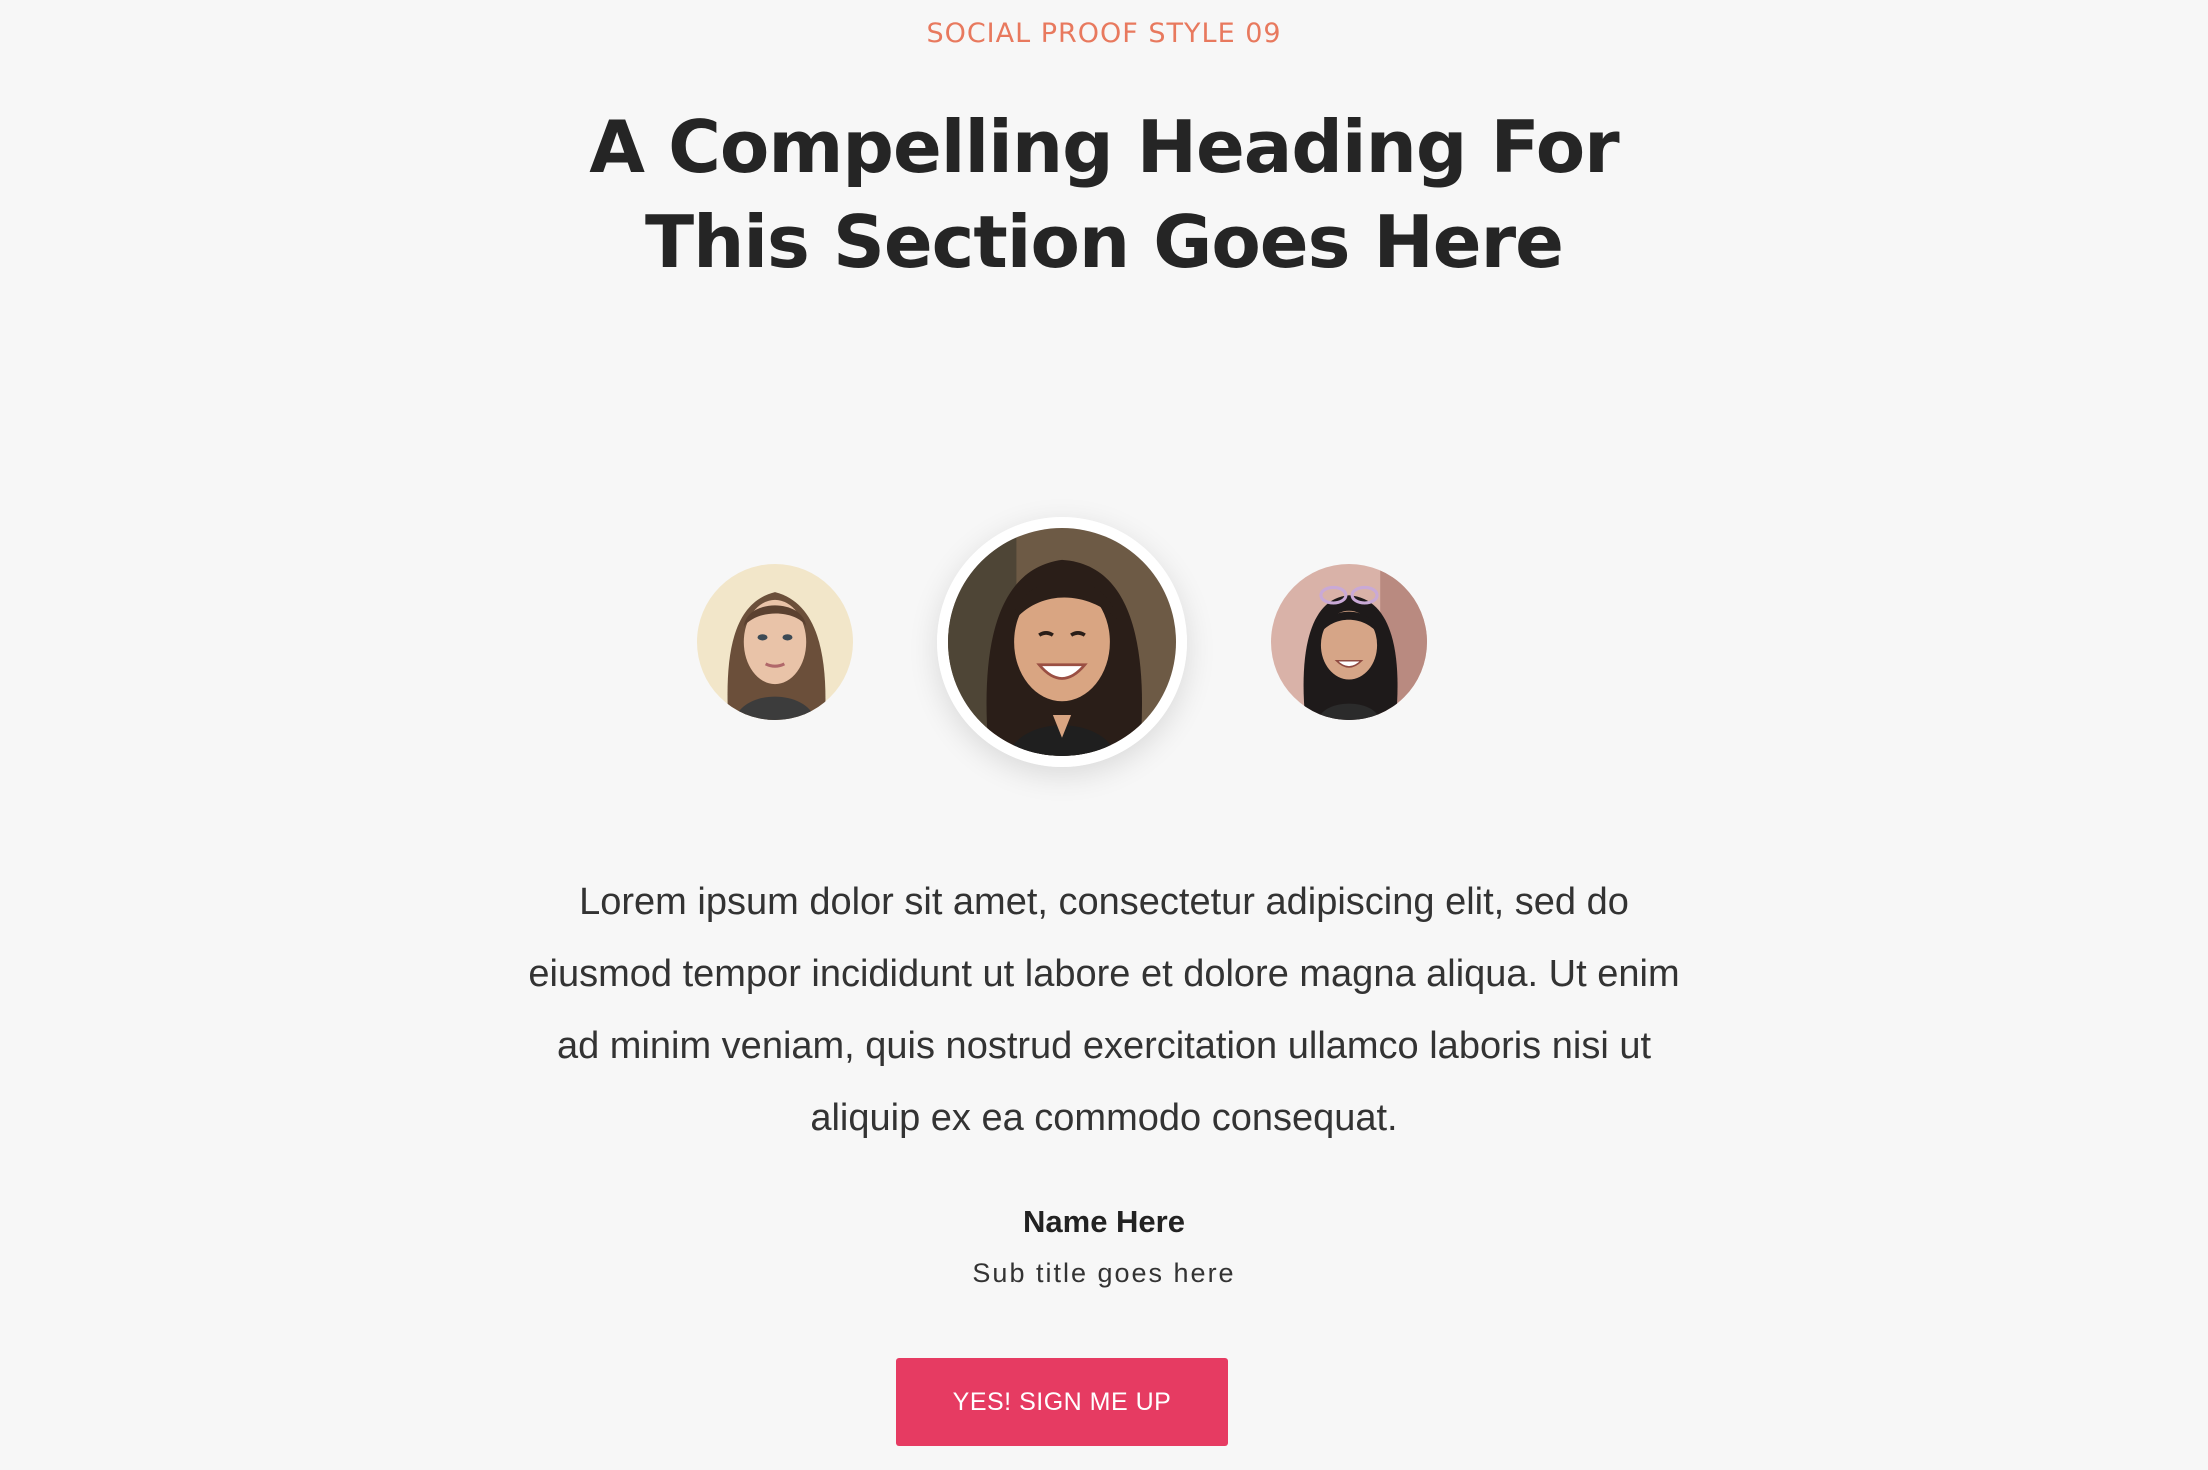  I want to click on avatar-featured, so click(1062, 642).